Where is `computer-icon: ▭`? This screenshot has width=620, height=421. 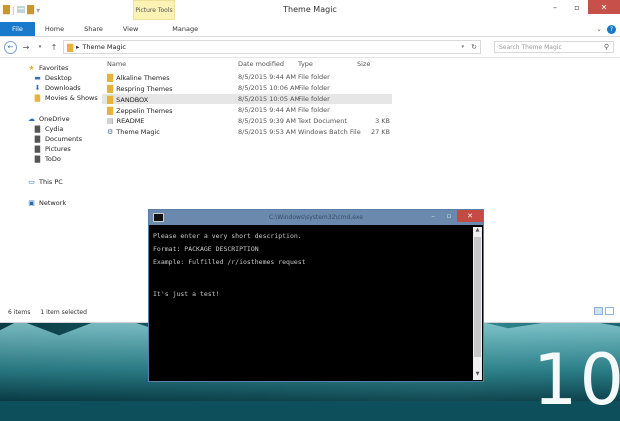
computer-icon: ▭ is located at coordinates (31, 182).